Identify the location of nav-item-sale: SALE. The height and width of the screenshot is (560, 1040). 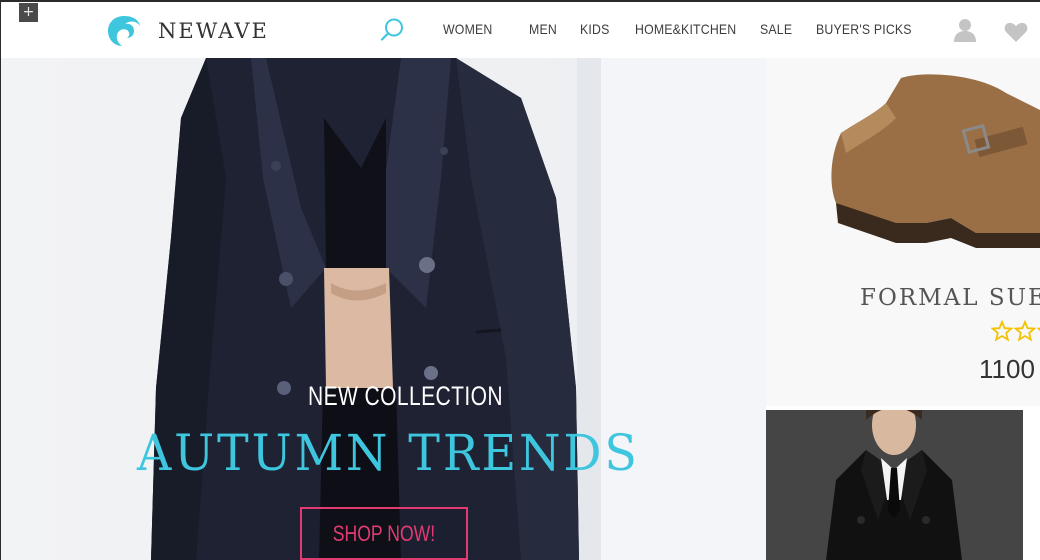
(776, 29).